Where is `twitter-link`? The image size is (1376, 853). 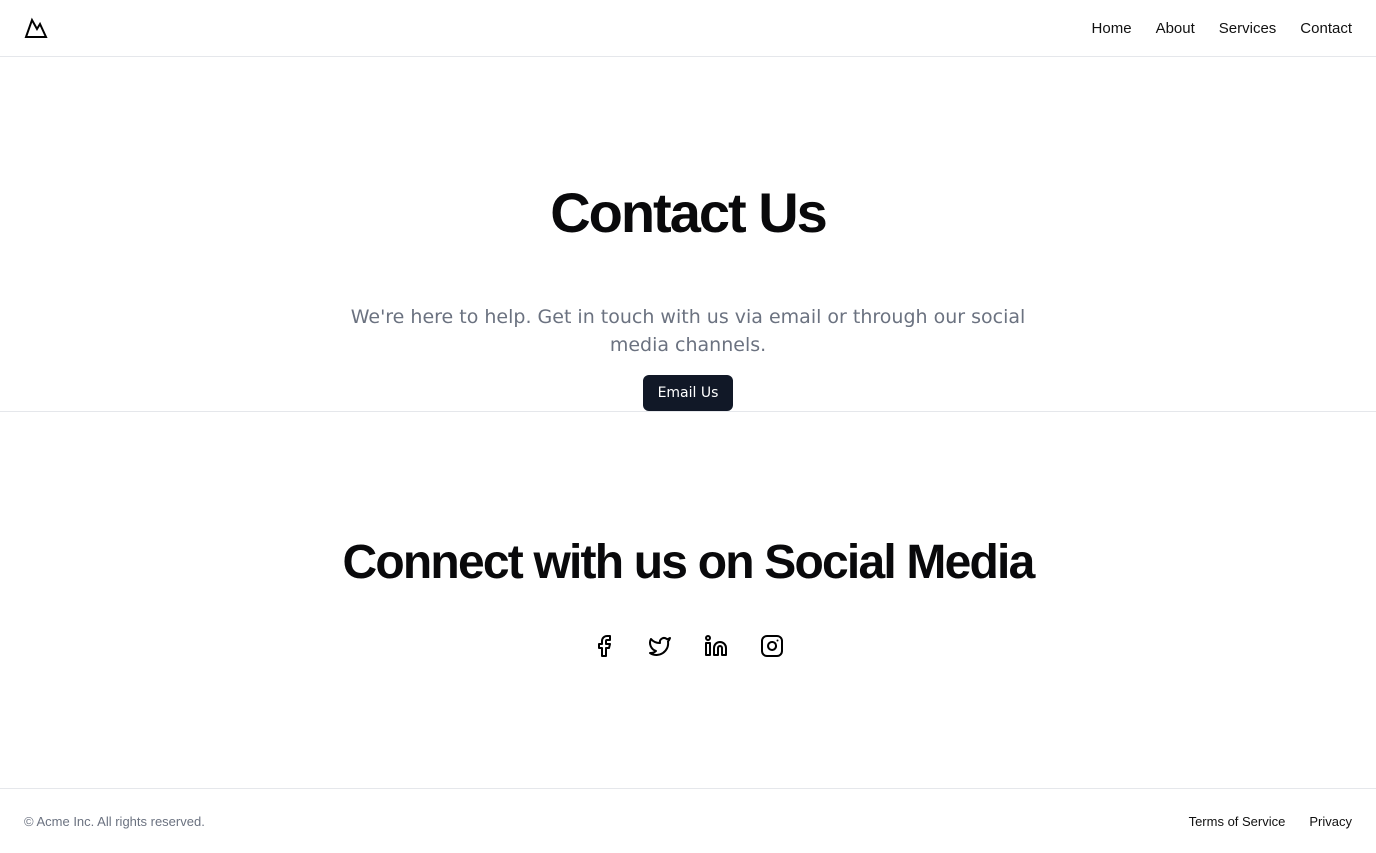 twitter-link is located at coordinates (660, 646).